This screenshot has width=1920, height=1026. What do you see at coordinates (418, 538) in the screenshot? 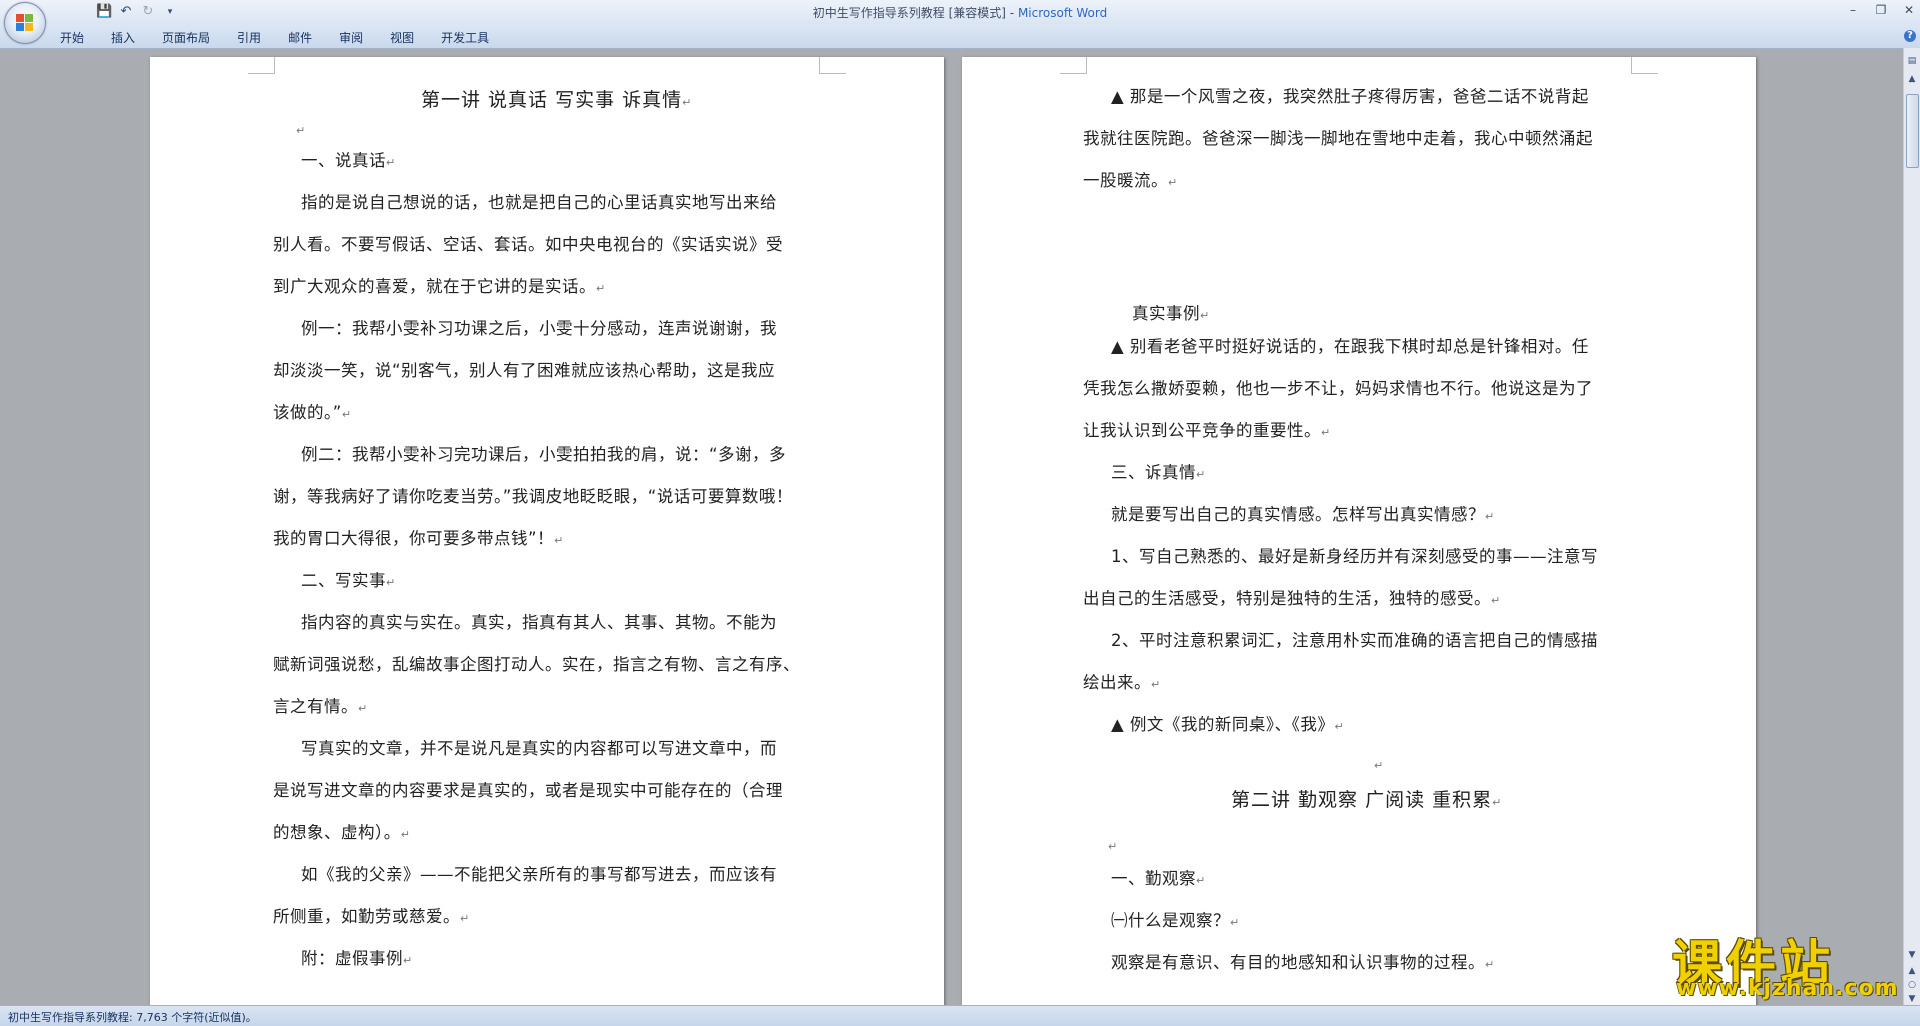
I see `text-line: 我的胃口大得很，你可要多带点钱”！↵` at bounding box center [418, 538].